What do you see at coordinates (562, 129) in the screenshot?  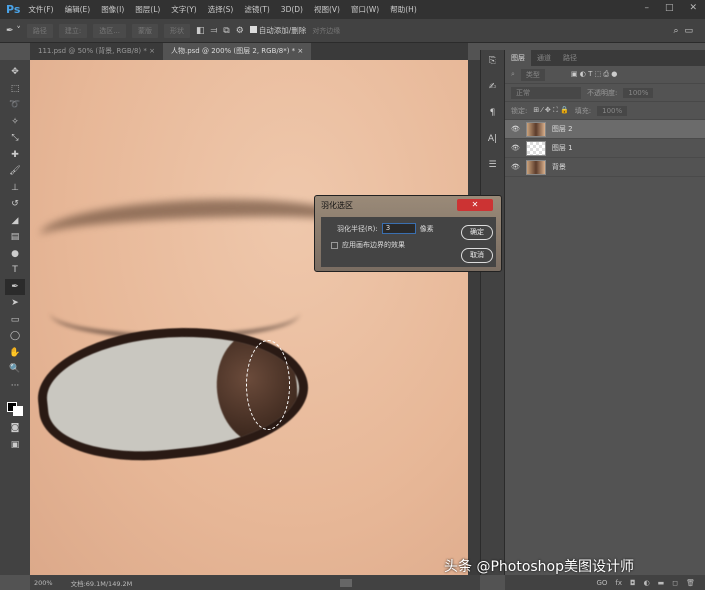 I see `layer-name: 图层 2` at bounding box center [562, 129].